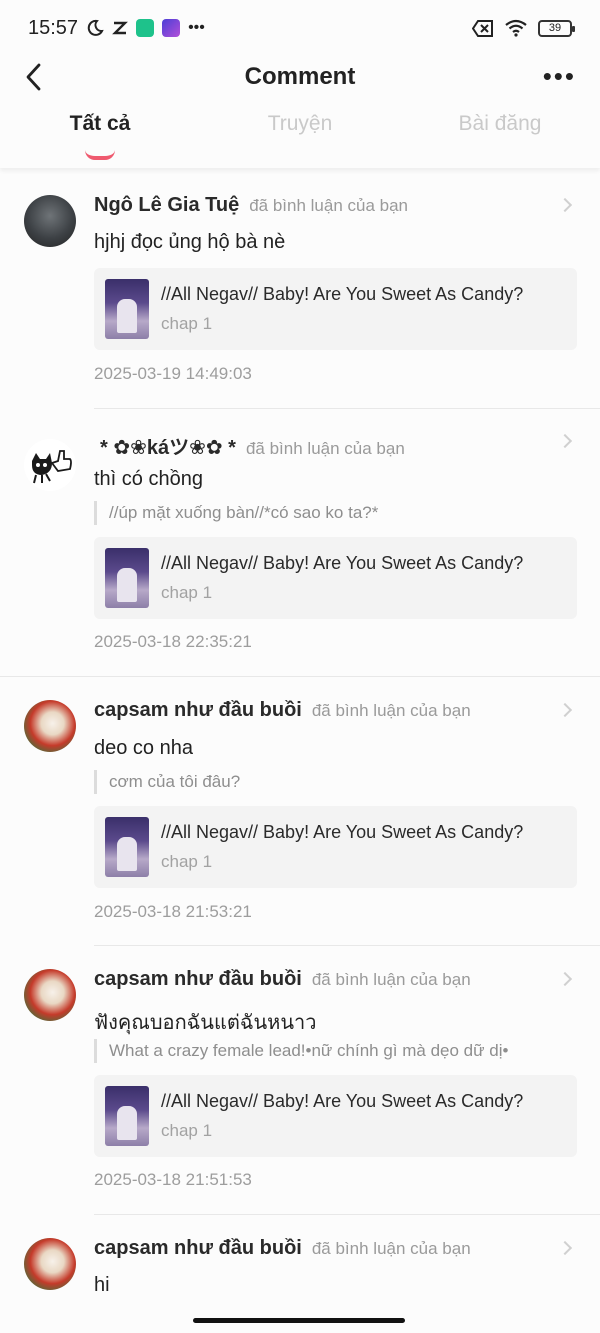 The width and height of the screenshot is (600, 1333). I want to click on tab-bar: Tất cả Truyện Bài đăng, so click(300, 140).